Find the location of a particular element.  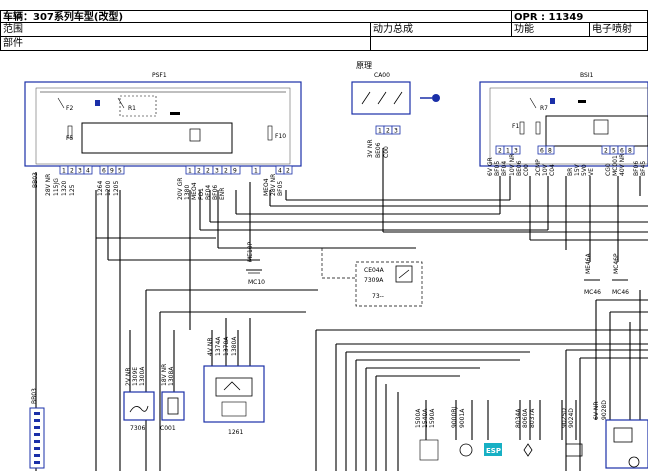

lower-wire-label: 1300A is located at coordinates (142, 376).